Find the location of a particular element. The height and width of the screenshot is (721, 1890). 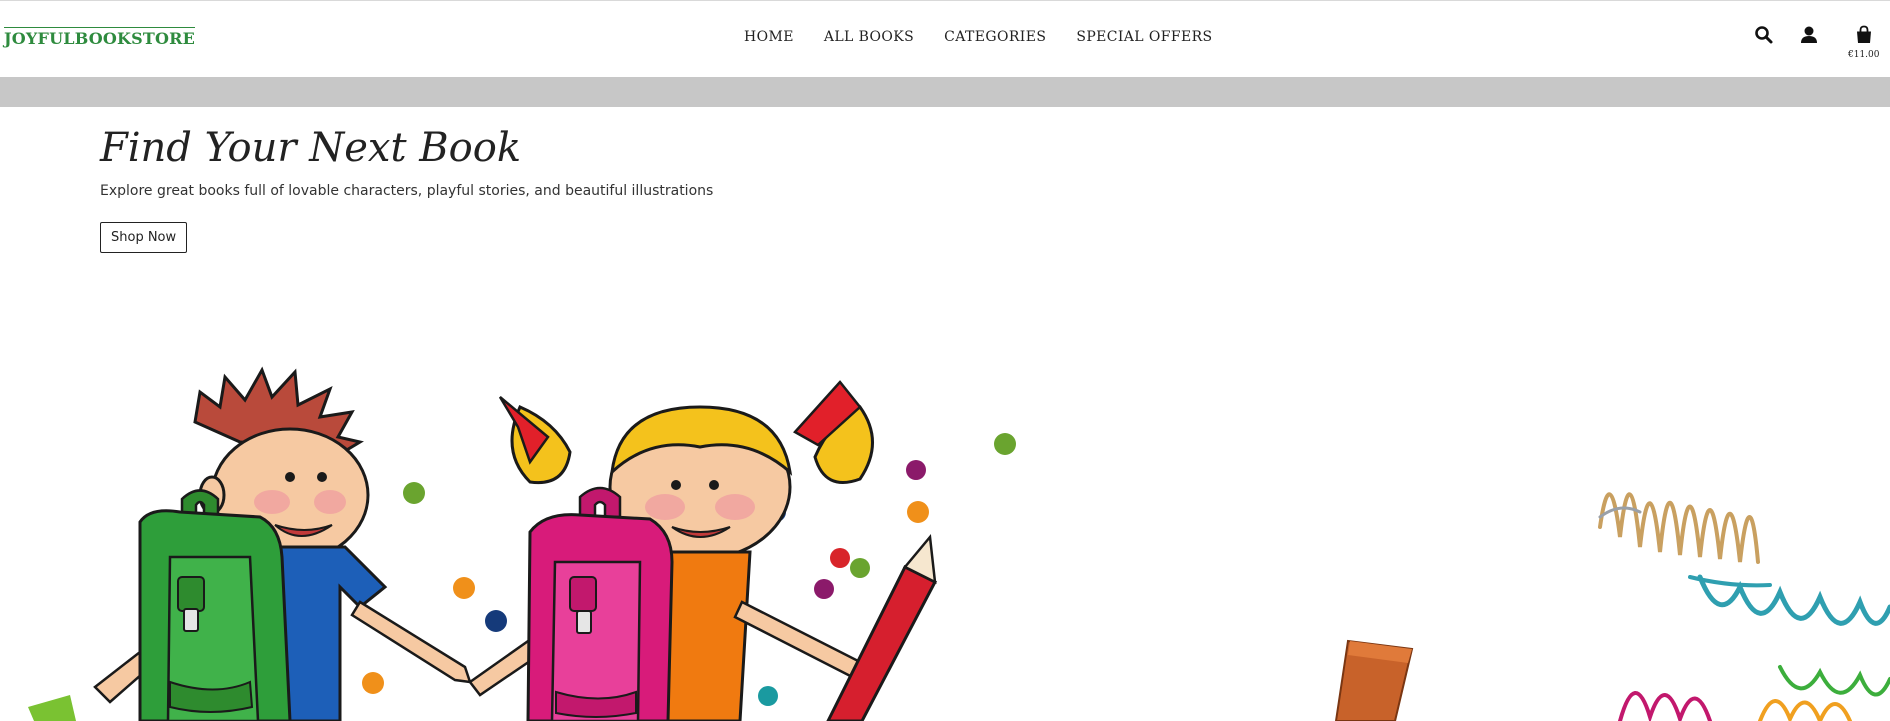

hero-title: Find Your Next Book is located at coordinates (311, 148).